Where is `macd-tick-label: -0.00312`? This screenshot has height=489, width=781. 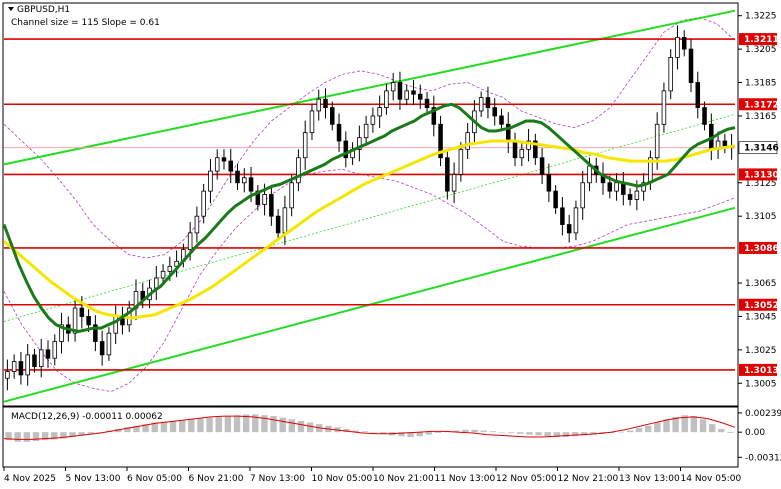
macd-tick-label: -0.00312 is located at coordinates (763, 458).